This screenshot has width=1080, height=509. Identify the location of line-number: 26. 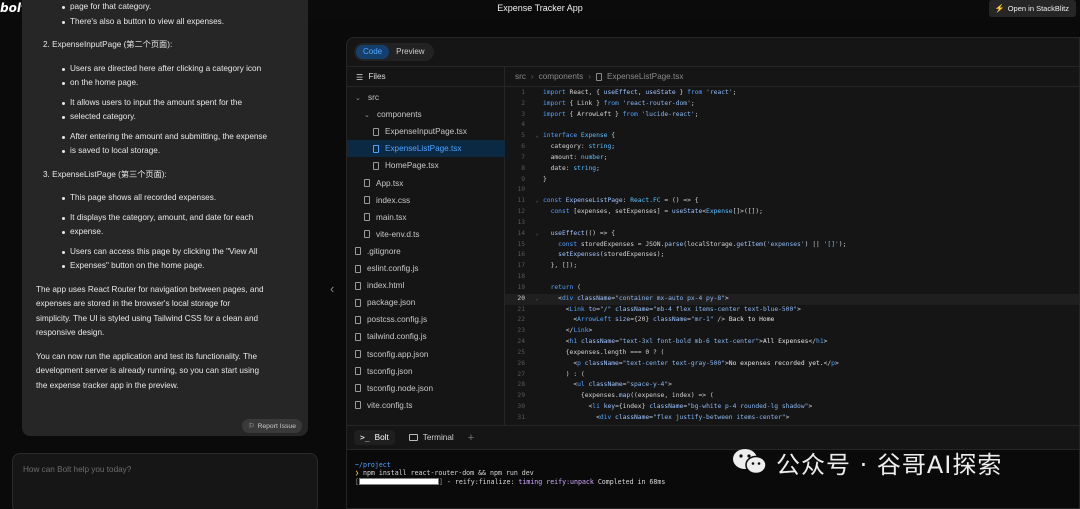
(521, 363).